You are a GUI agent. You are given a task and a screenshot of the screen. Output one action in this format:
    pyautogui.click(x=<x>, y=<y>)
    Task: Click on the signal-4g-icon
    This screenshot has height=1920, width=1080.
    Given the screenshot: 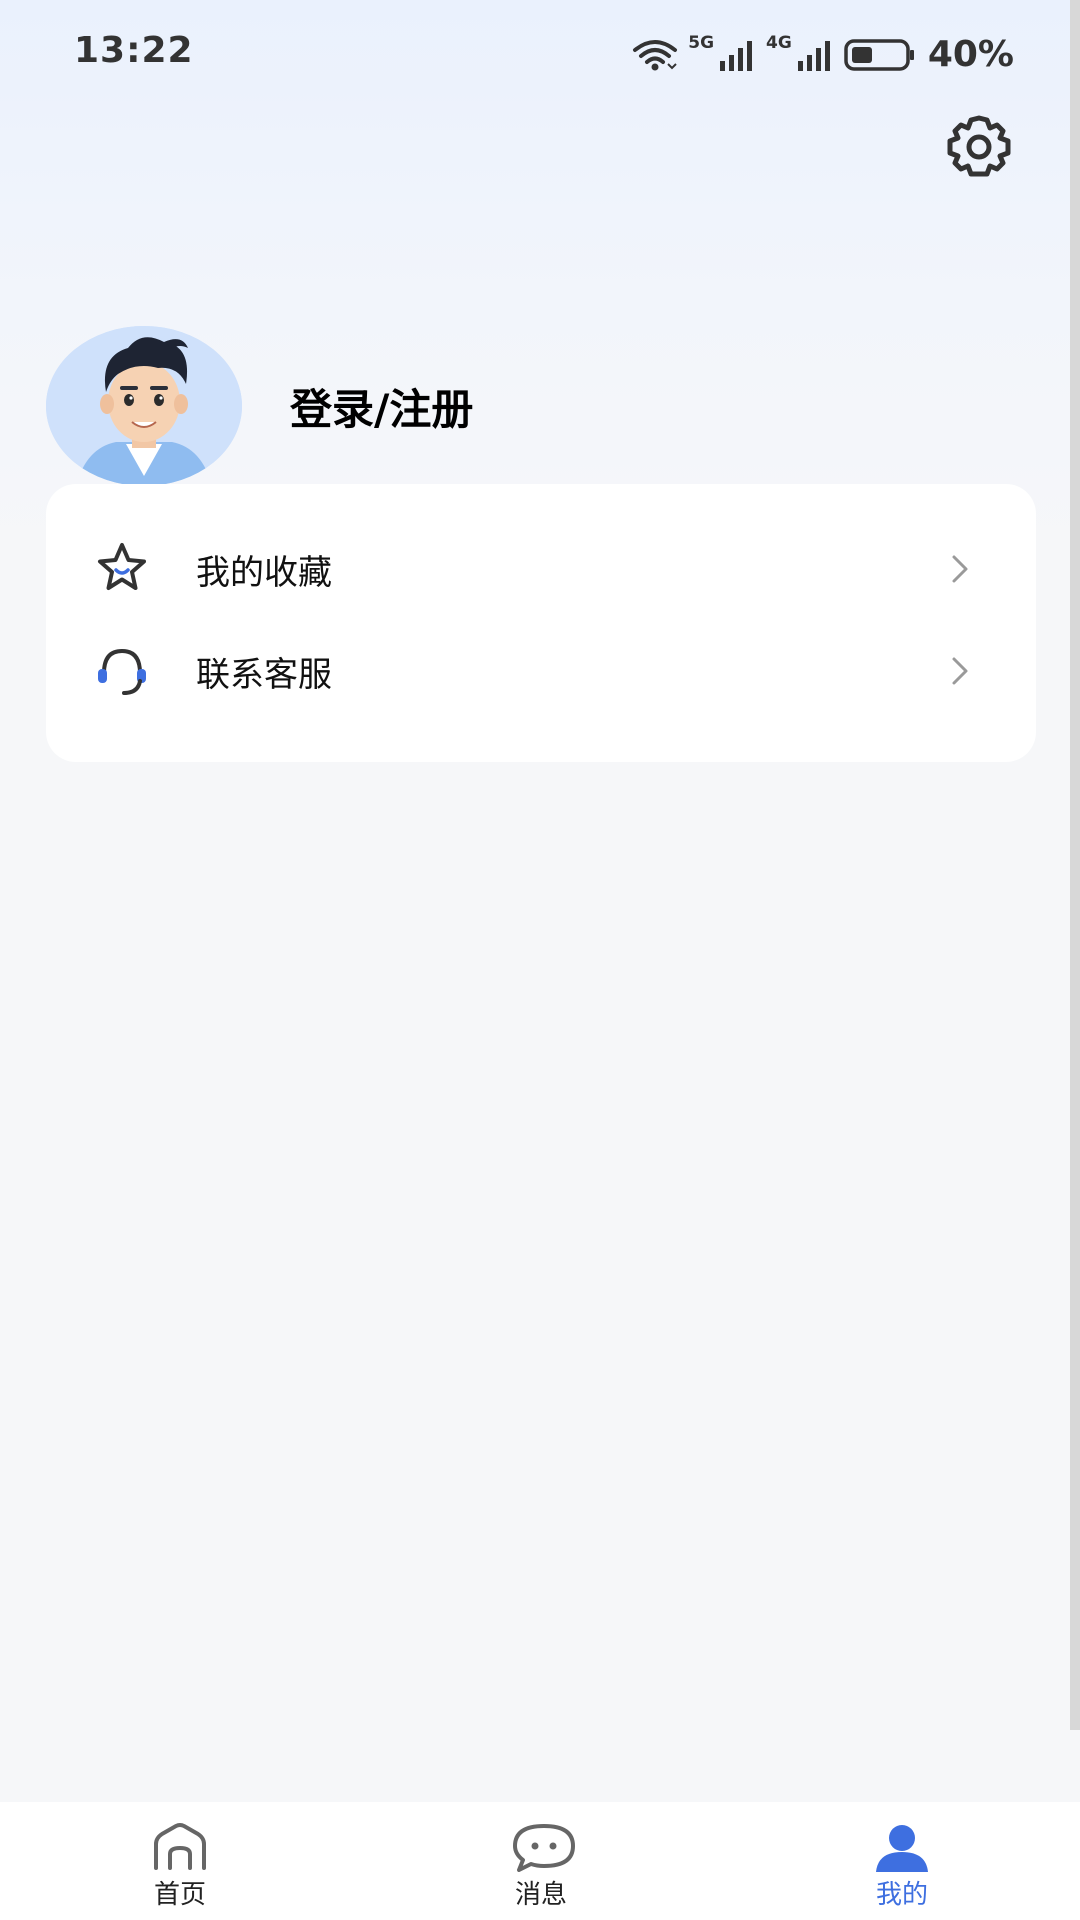 What is the action you would take?
    pyautogui.click(x=813, y=55)
    